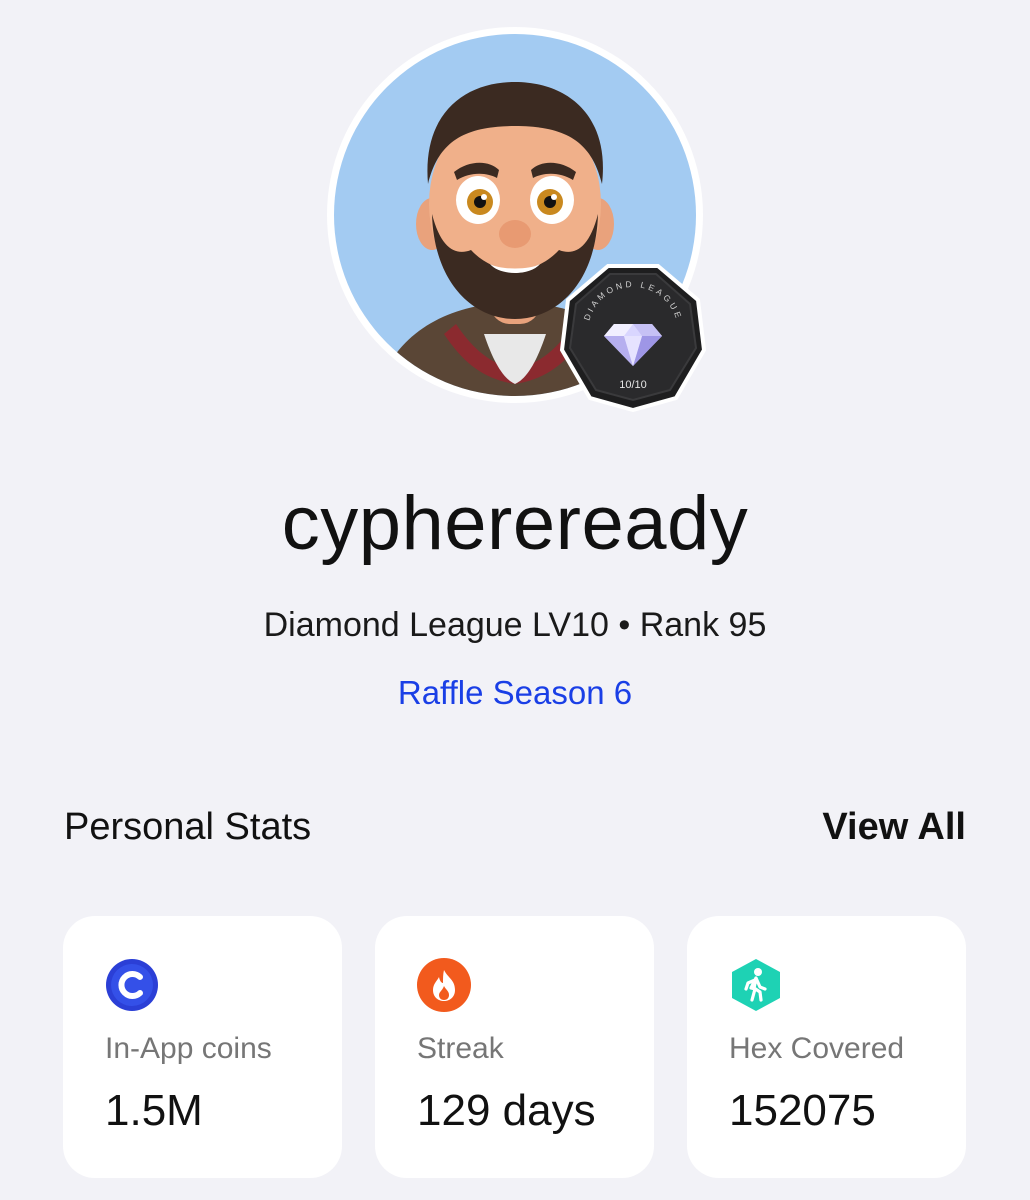 This screenshot has height=1200, width=1030. I want to click on stat-card-coins: In-App coins 1.5M, so click(202, 1047).